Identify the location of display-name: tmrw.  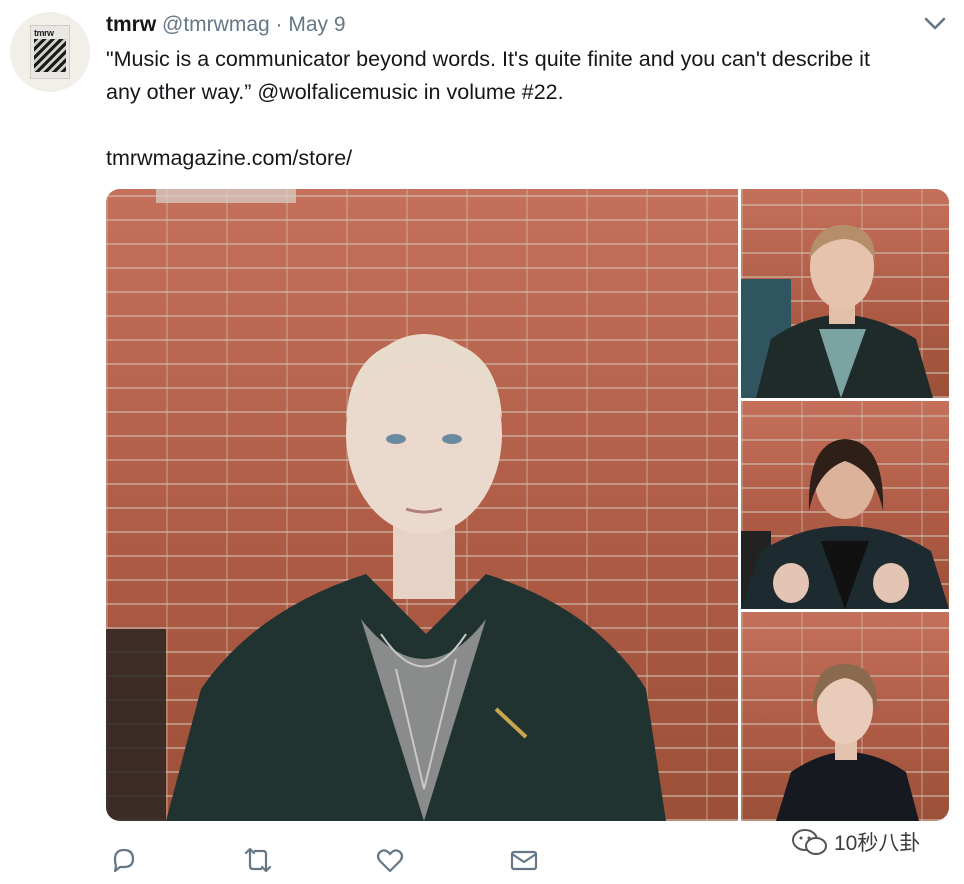
(131, 24).